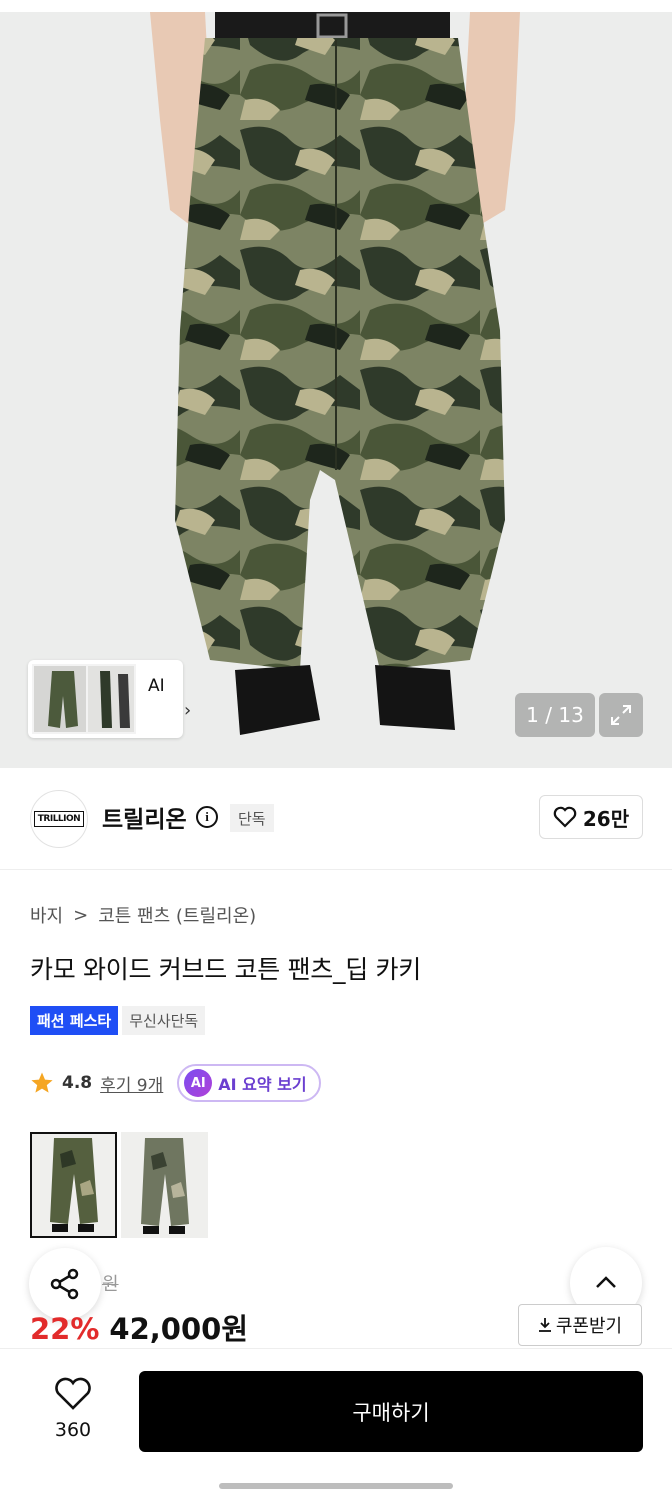  I want to click on breadcrumb: 바지 > 코튼 팬츠 (트릴리온), so click(143, 915).